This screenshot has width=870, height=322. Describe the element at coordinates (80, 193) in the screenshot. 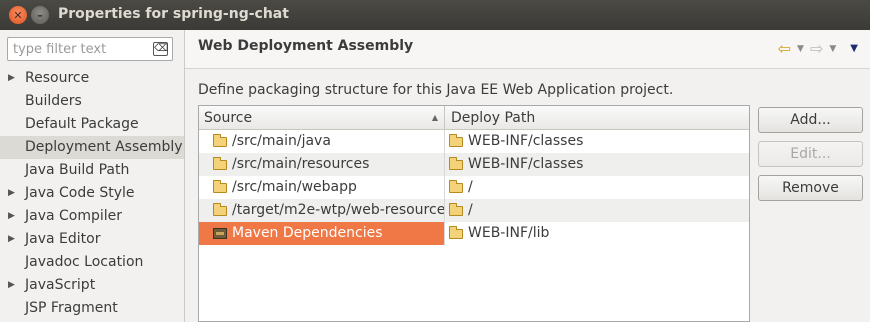

I see `sidebar-item-label: Java Code Style` at that location.